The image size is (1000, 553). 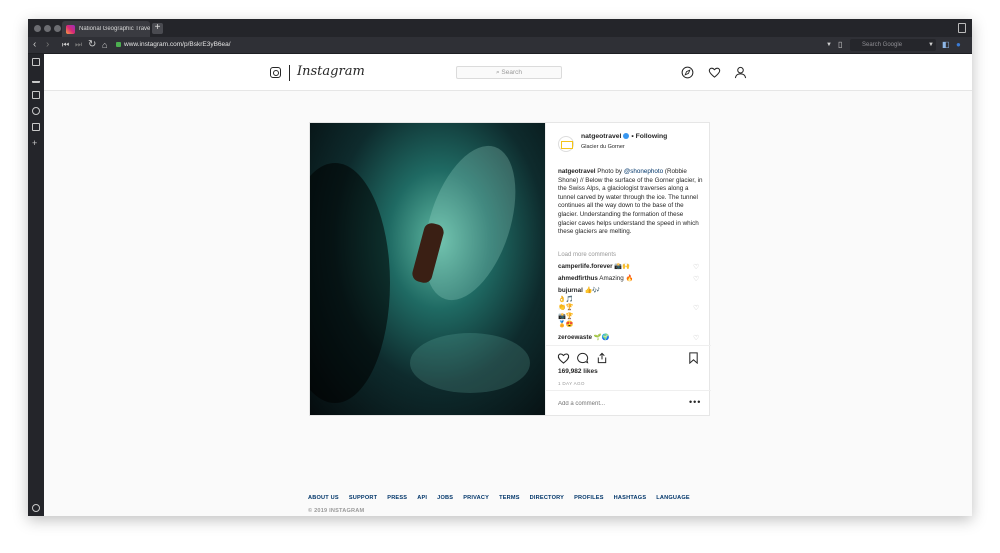 I want to click on comment-username: bujurnal, so click(x=570, y=290).